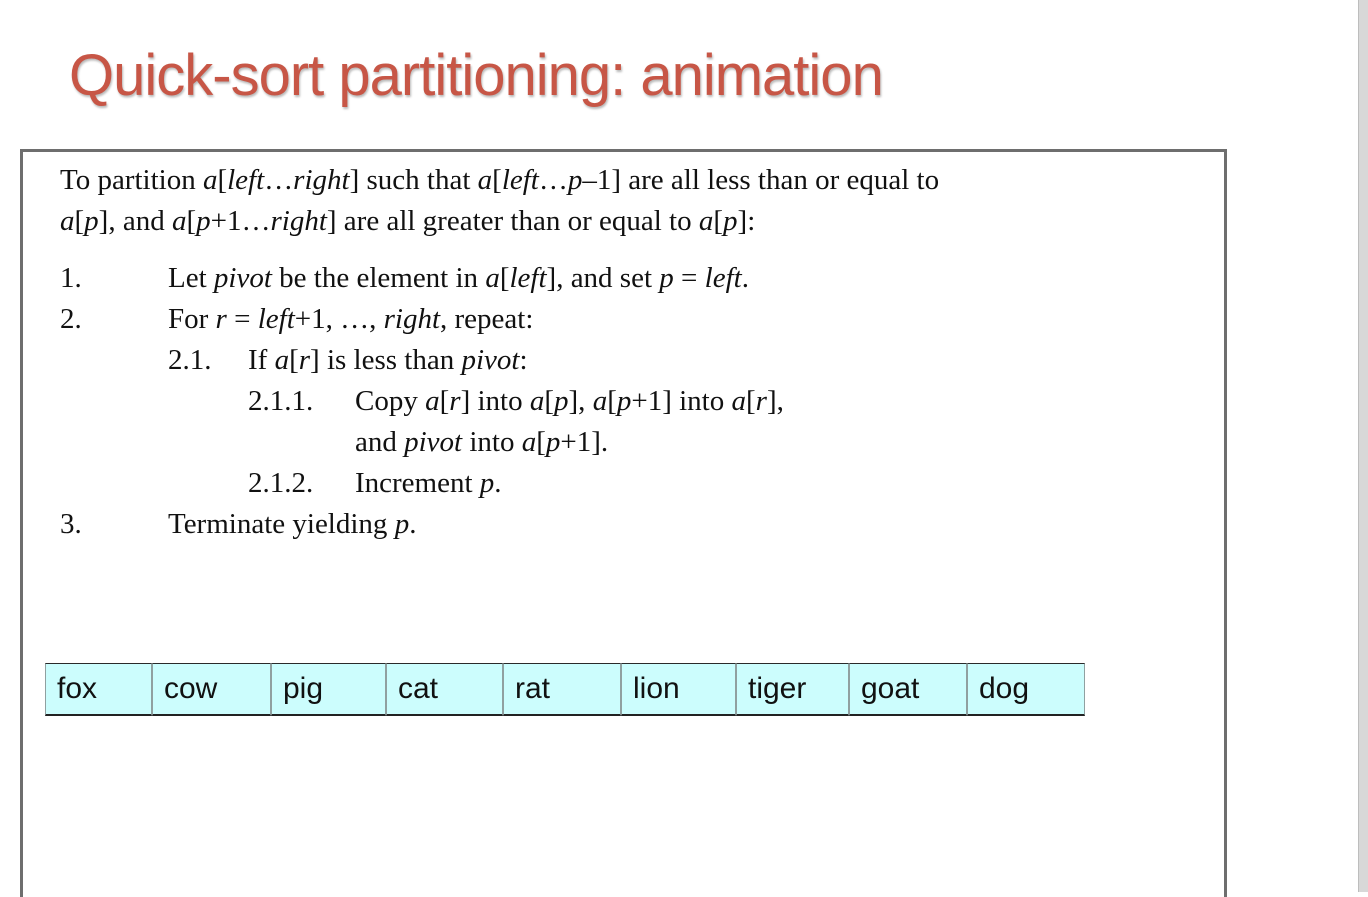 The width and height of the screenshot is (1368, 897). Describe the element at coordinates (444, 689) in the screenshot. I see `array-cell: cat` at that location.